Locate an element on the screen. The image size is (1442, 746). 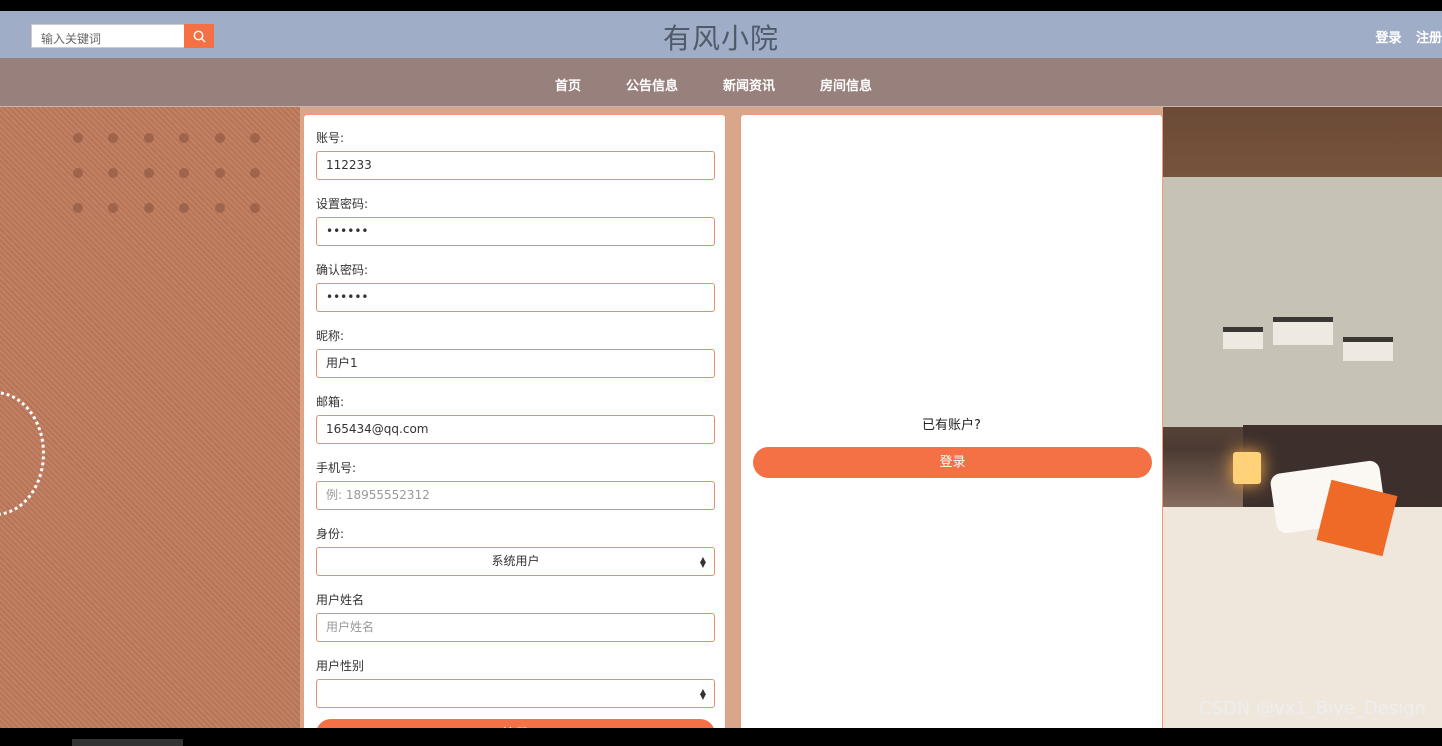
nav-item-news: 新闻资讯 is located at coordinates (749, 84).